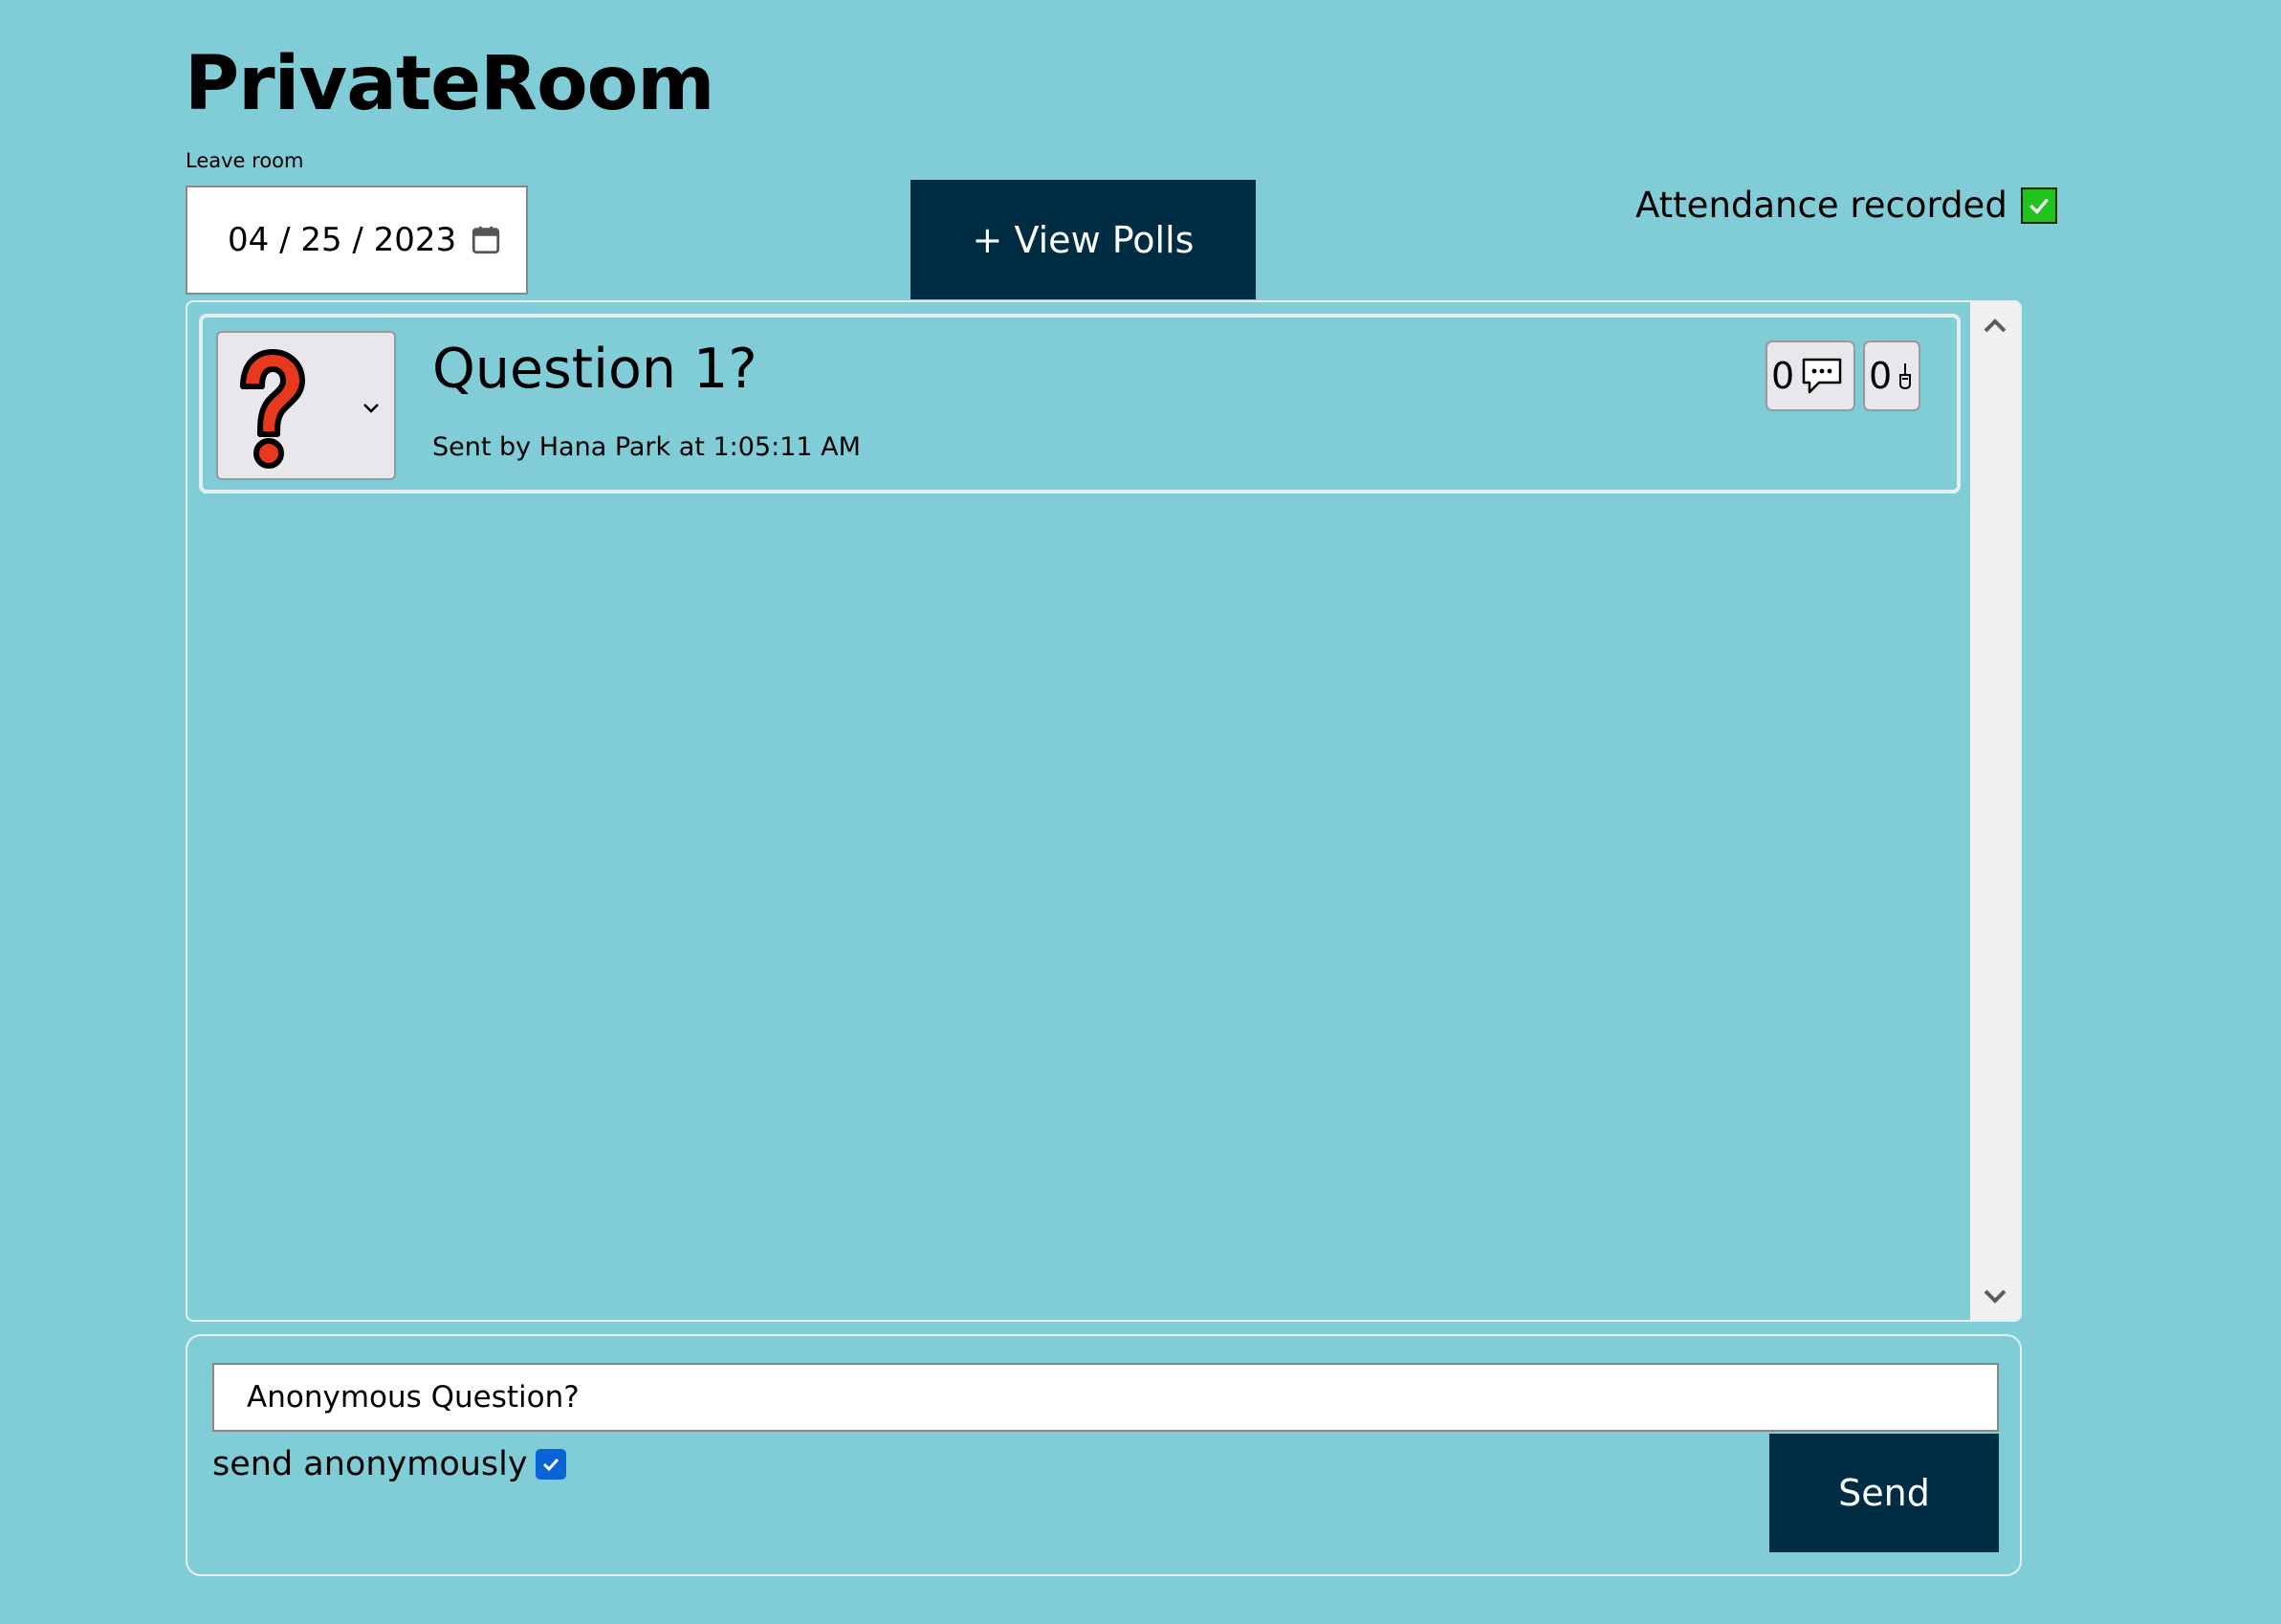  What do you see at coordinates (342, 240) in the screenshot?
I see `date-value: 04 / 25 / 2023` at bounding box center [342, 240].